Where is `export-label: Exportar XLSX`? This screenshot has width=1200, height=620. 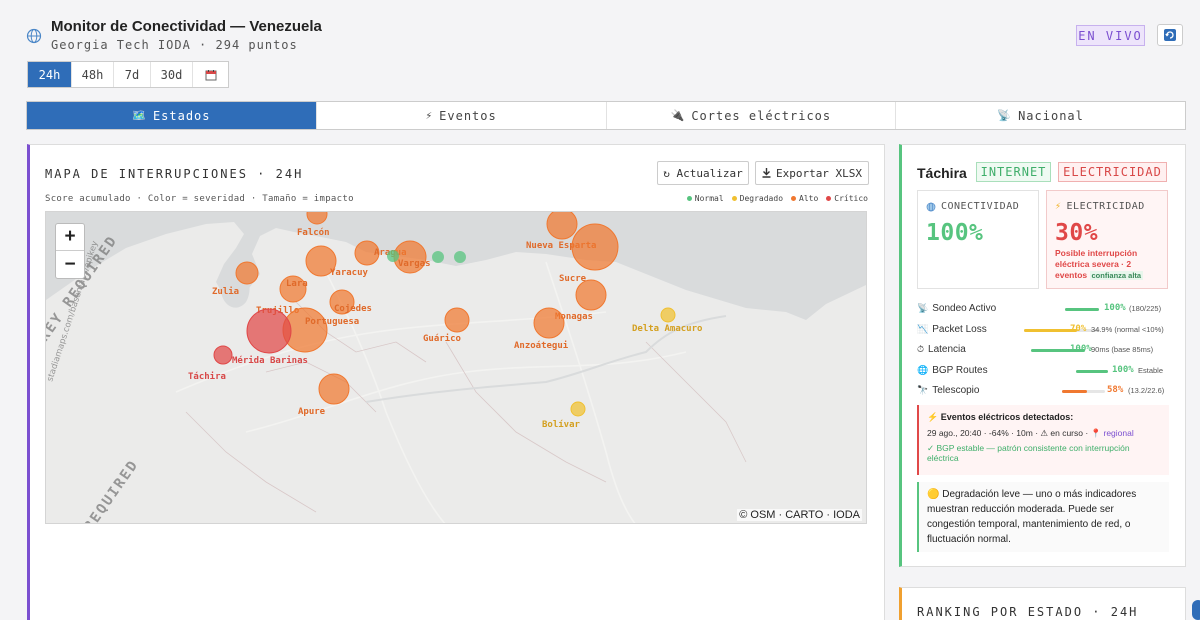 export-label: Exportar XLSX is located at coordinates (819, 173).